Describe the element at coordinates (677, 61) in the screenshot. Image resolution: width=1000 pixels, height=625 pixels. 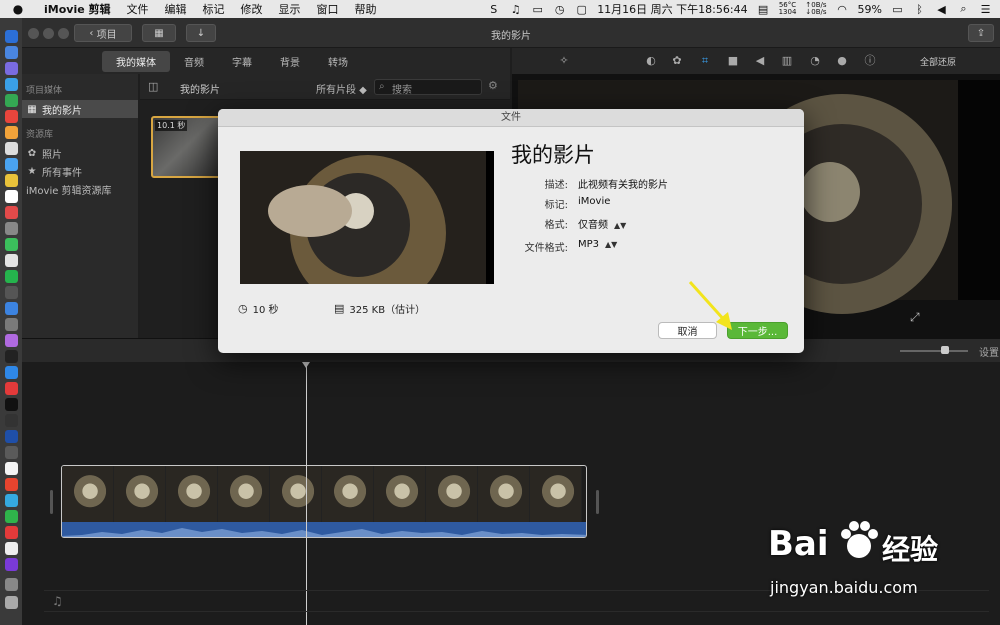
I see `color-palette-icon: ✿` at that location.